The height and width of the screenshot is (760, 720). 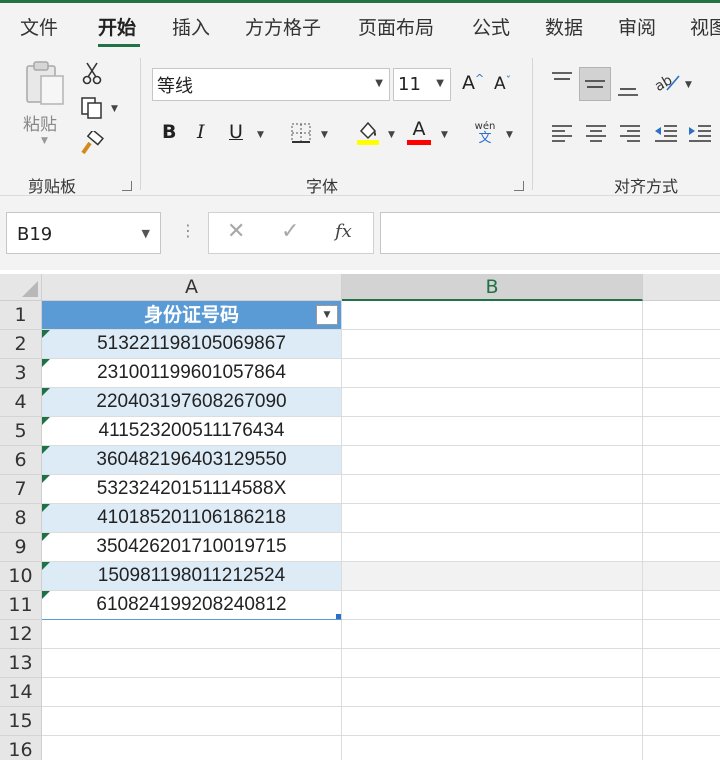 I want to click on align-left-icon, so click(x=562, y=133).